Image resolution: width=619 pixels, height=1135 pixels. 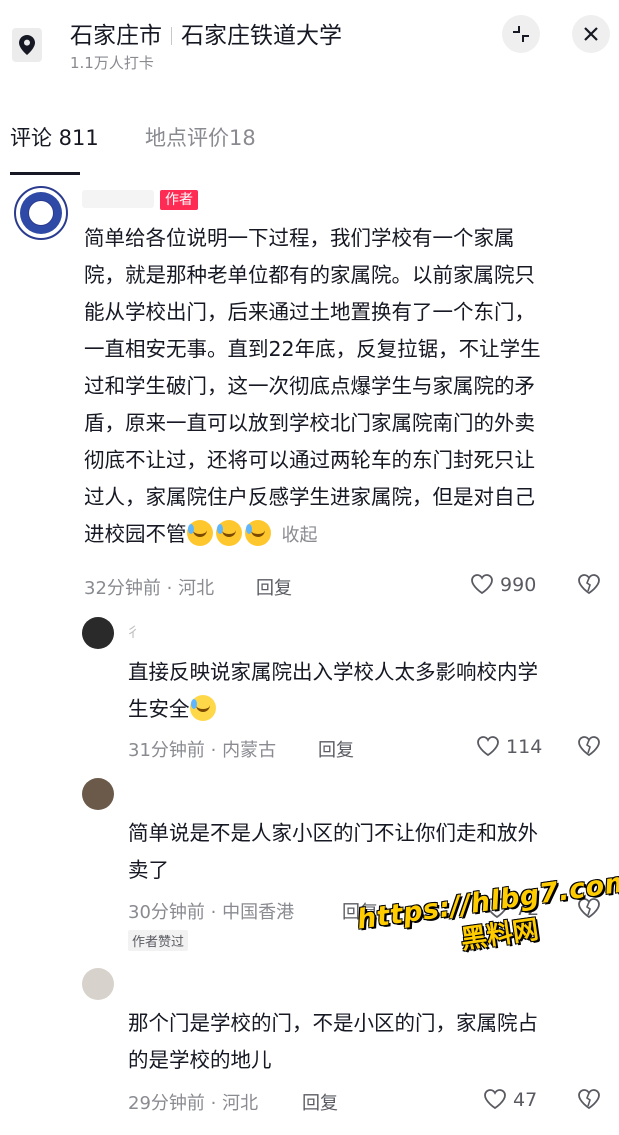 I want to click on like-button: 990, so click(x=503, y=584).